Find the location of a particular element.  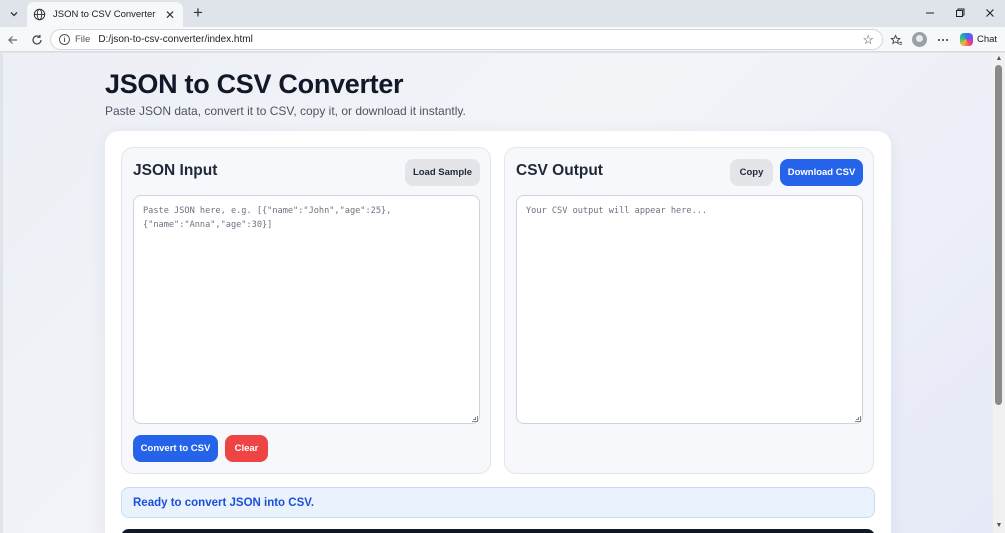

load-sample-button: Load Sample is located at coordinates (442, 172).